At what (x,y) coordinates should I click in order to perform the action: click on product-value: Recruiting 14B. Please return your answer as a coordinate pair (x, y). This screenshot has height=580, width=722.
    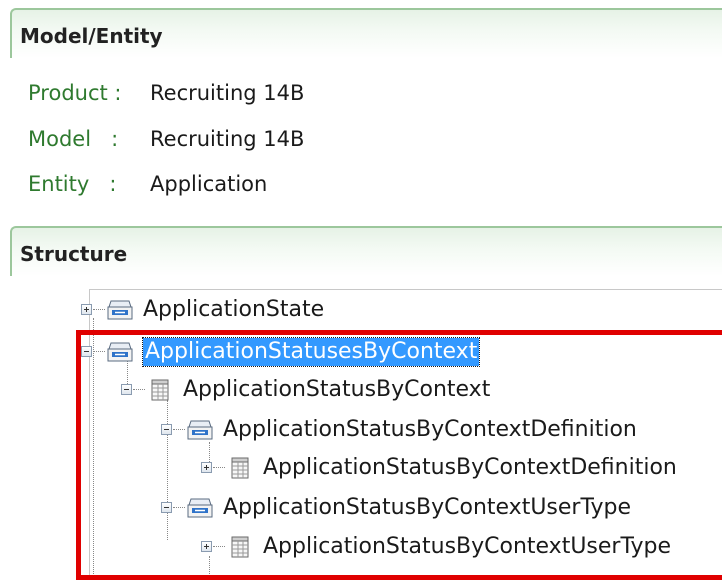
    Looking at the image, I should click on (227, 93).